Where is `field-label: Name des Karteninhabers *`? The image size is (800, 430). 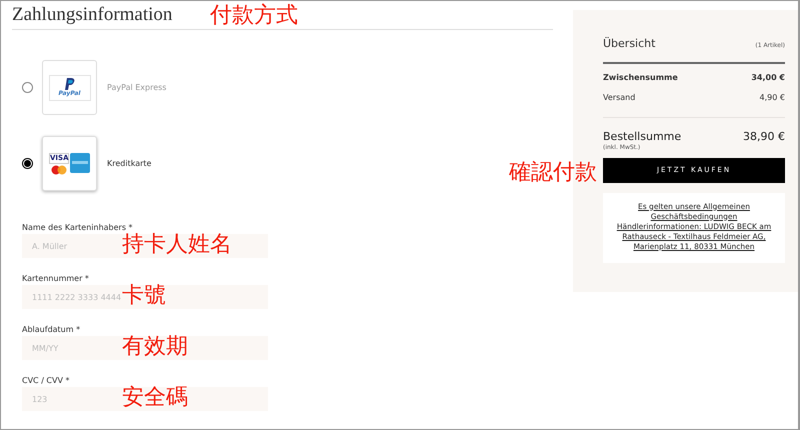 field-label: Name des Karteninhabers * is located at coordinates (78, 227).